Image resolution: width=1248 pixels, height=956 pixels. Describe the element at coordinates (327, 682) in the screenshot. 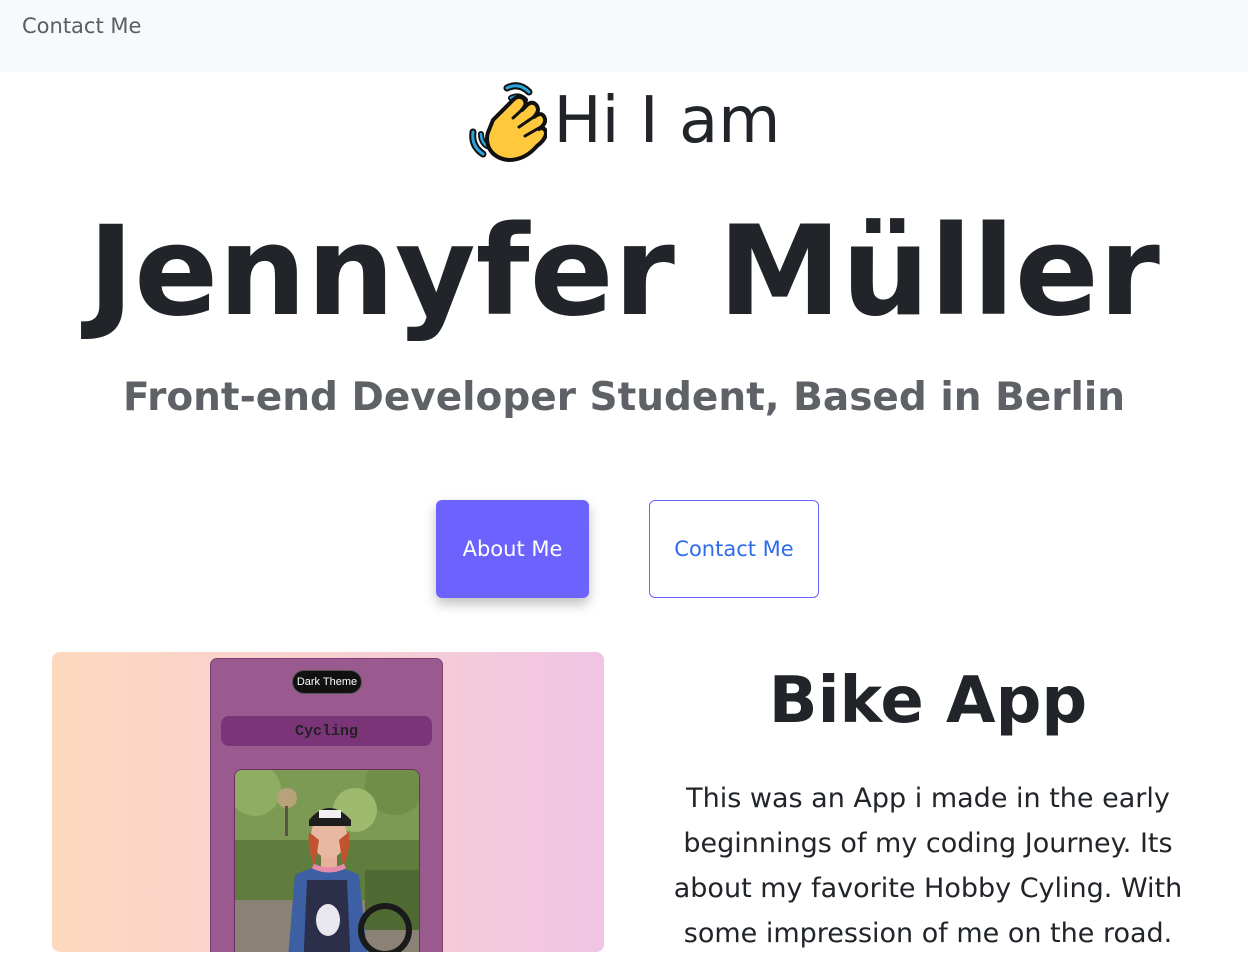

I see `dark-theme-button: Dark Theme` at that location.